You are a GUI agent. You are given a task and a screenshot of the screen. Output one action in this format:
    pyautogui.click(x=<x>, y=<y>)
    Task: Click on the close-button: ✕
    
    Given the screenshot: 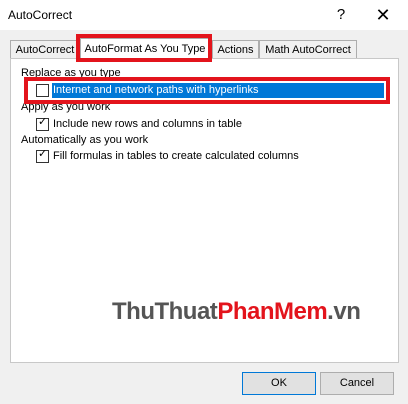 What is the action you would take?
    pyautogui.click(x=383, y=15)
    